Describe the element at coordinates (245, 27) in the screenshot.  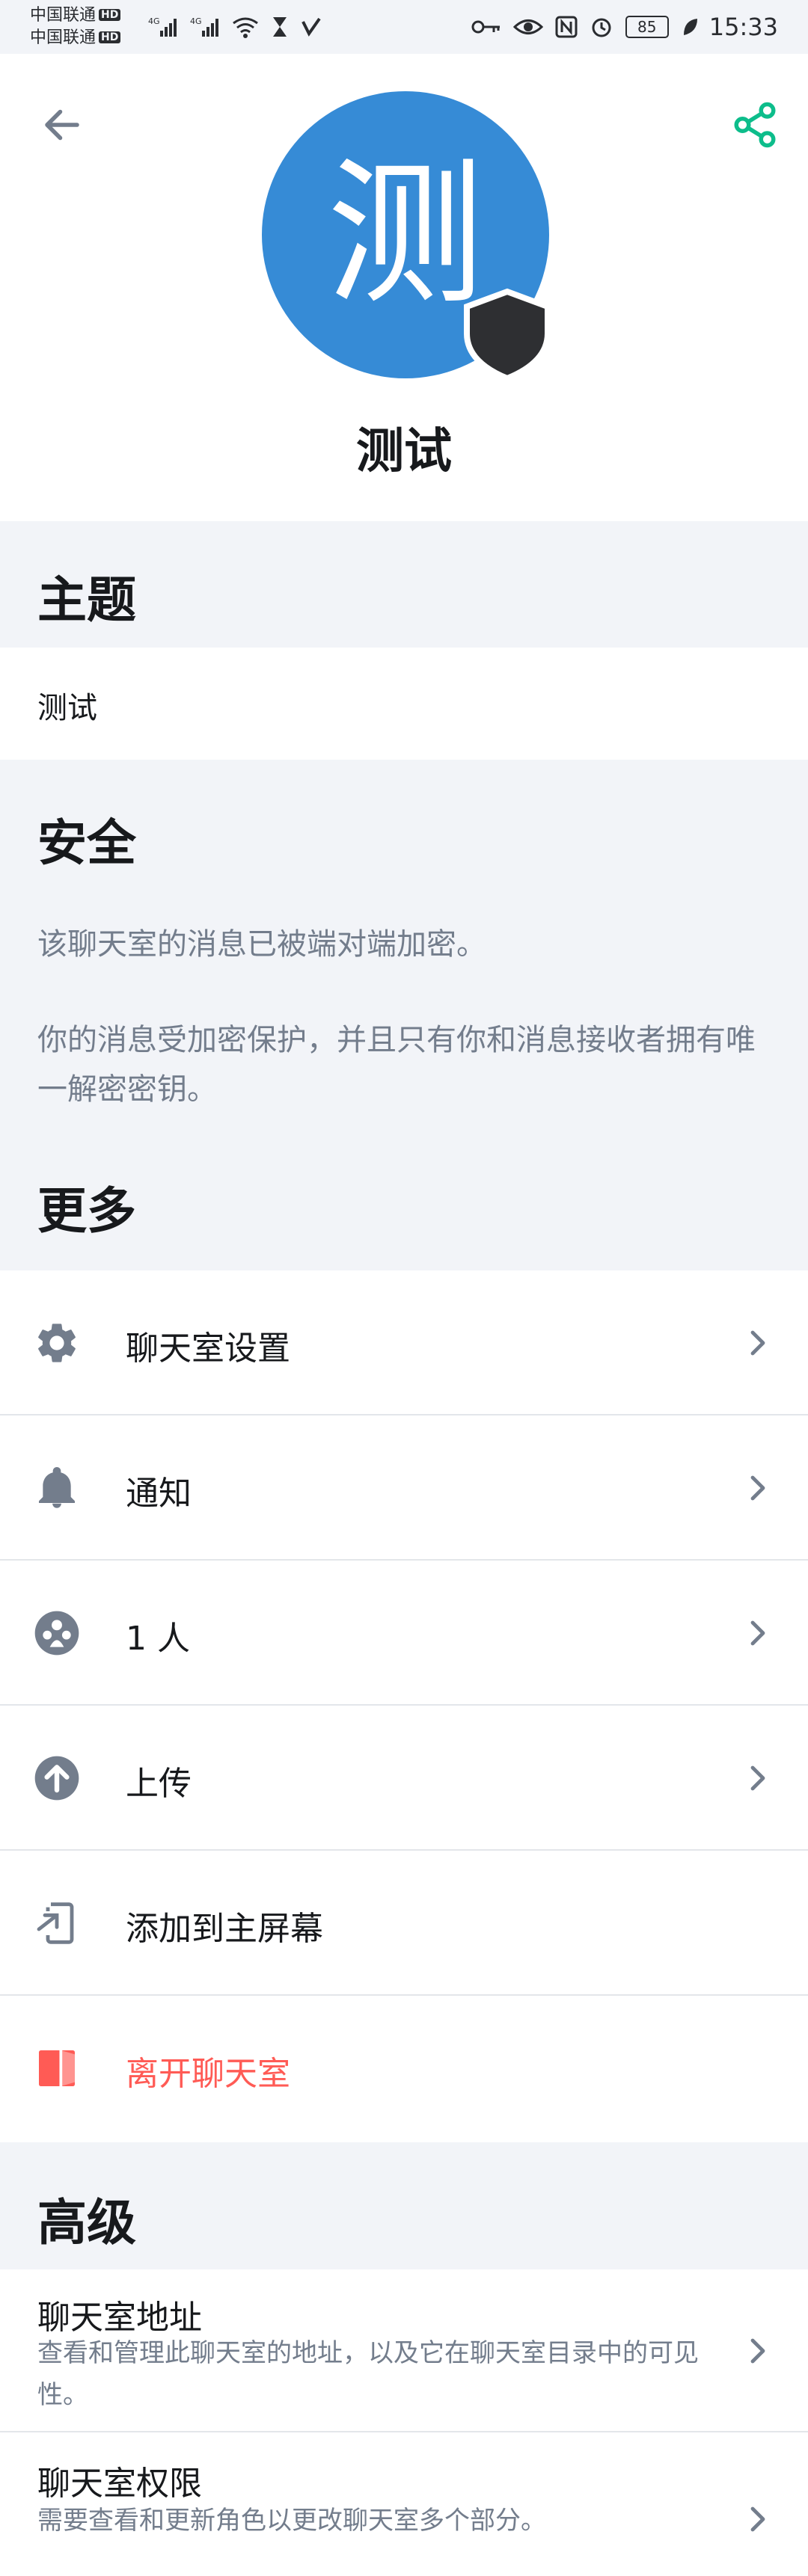
I see `wifi-icon` at that location.